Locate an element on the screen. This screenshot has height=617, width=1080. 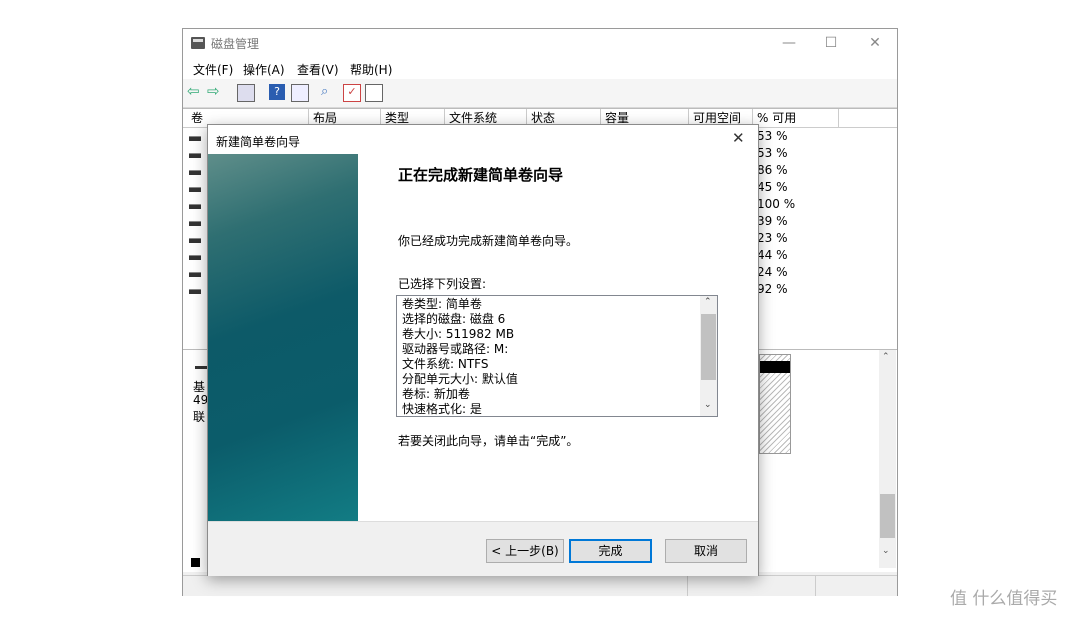
back-arrow-icon: ⇦ is located at coordinates (195, 91).